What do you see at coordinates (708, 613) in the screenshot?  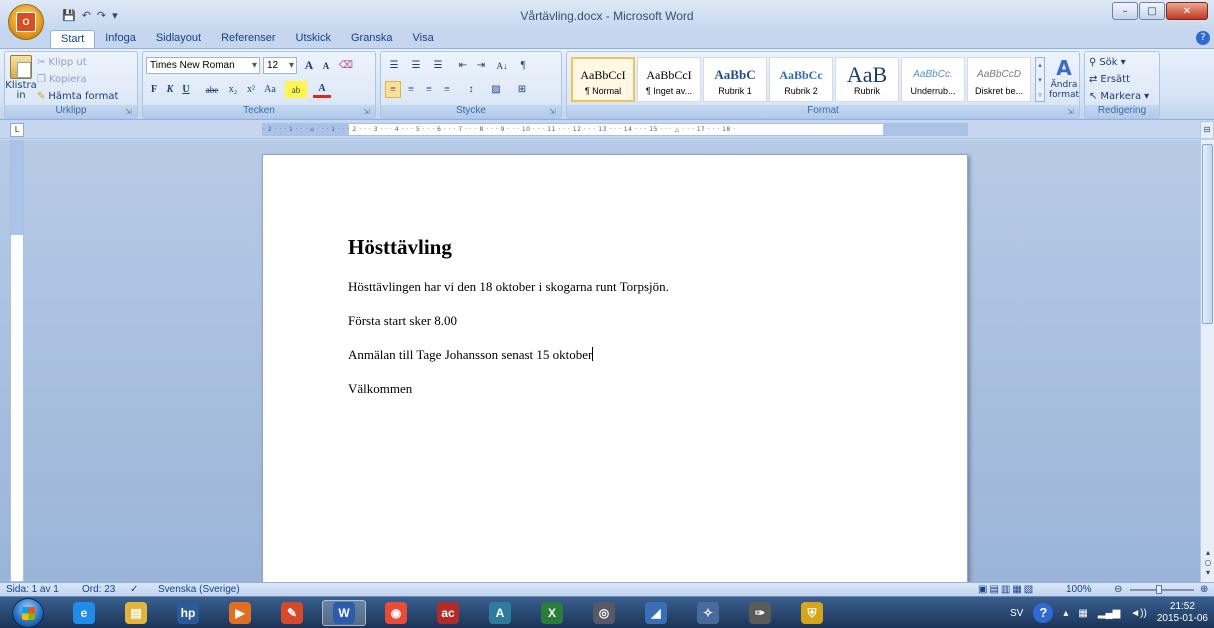 I see `taskbar-app-tools: ✧` at bounding box center [708, 613].